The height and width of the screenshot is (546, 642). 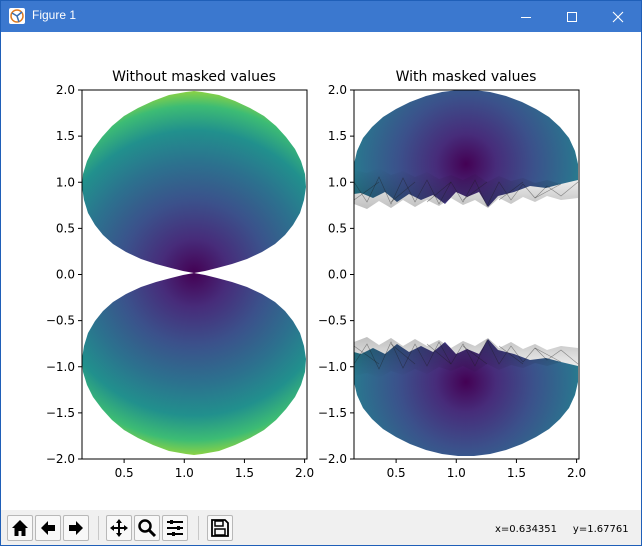 What do you see at coordinates (54, 15) in the screenshot?
I see `window-title: Figure 1` at bounding box center [54, 15].